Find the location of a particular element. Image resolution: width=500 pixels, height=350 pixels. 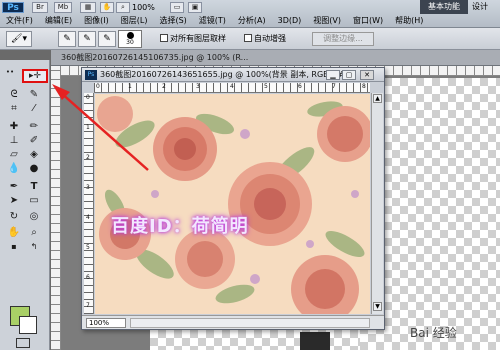

rectangle-tool-icon: ▭ is located at coordinates (34, 200).